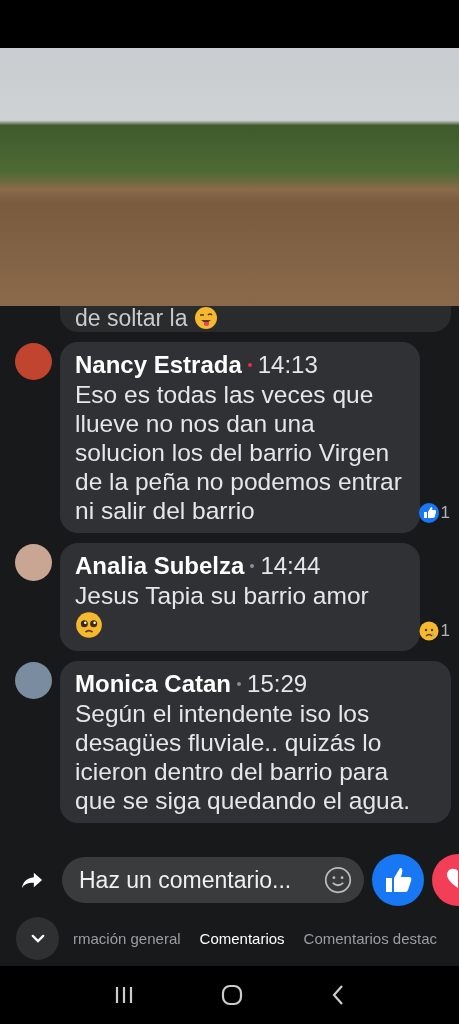 The height and width of the screenshot is (1024, 459). What do you see at coordinates (338, 880) in the screenshot?
I see `smiley-icon` at bounding box center [338, 880].